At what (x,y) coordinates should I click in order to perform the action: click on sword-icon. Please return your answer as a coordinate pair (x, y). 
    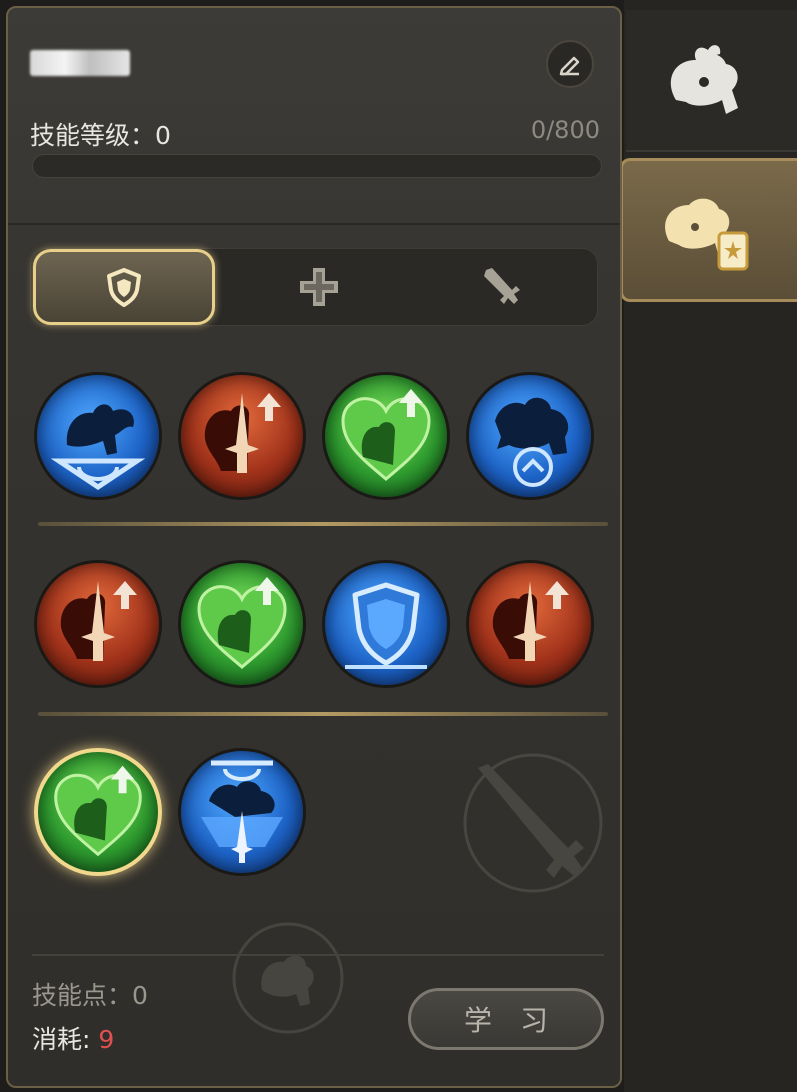
    Looking at the image, I should click on (502, 286).